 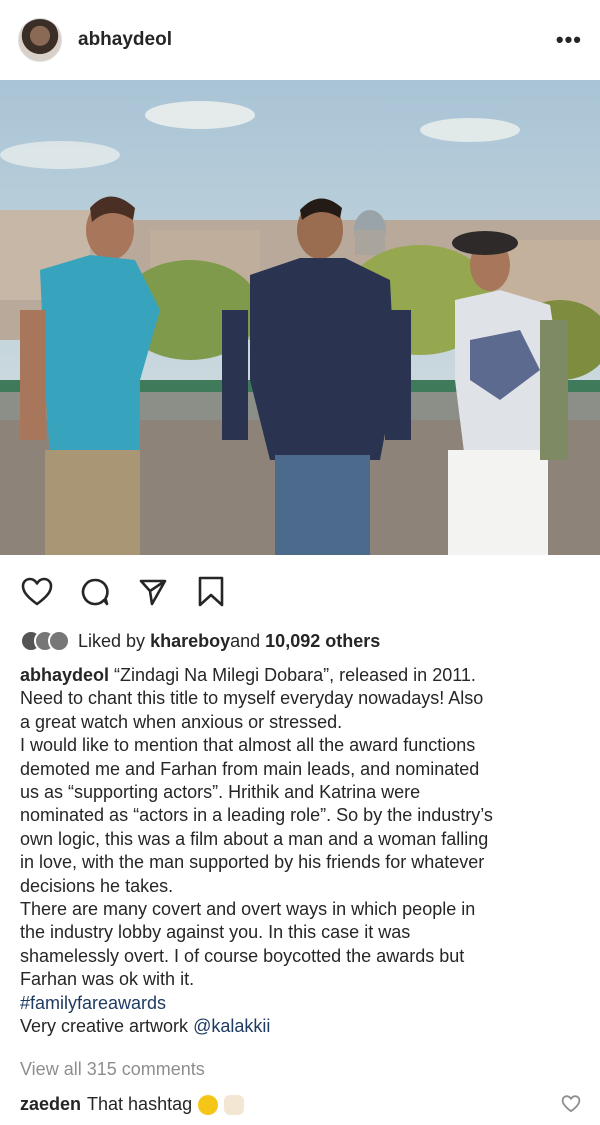 I want to click on comment-like-button, so click(x=571, y=1106).